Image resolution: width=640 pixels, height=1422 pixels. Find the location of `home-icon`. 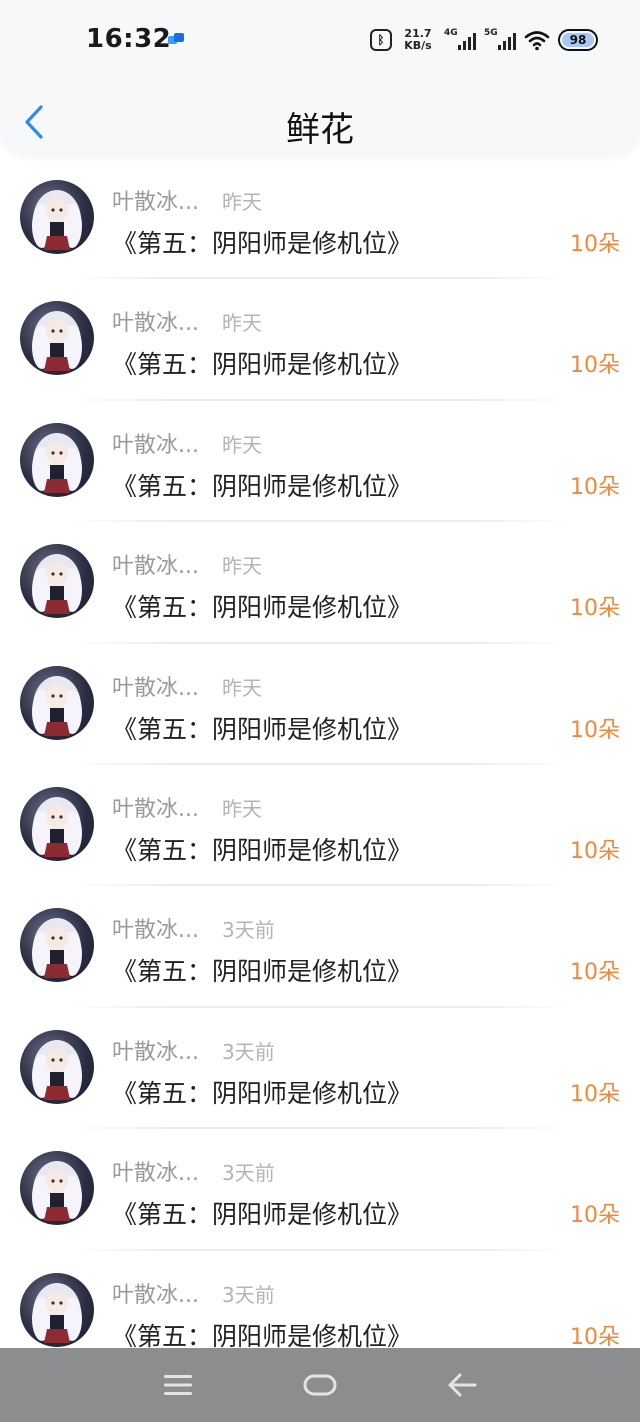

home-icon is located at coordinates (320, 1385).